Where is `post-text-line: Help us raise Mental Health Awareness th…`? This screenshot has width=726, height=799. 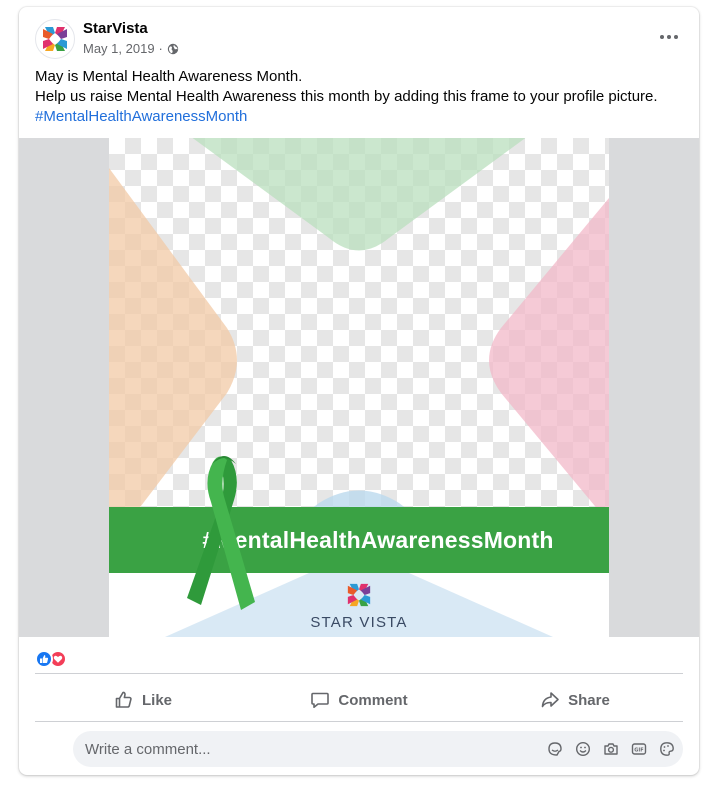
post-text-line: Help us raise Mental Health Awareness th… is located at coordinates (346, 96).